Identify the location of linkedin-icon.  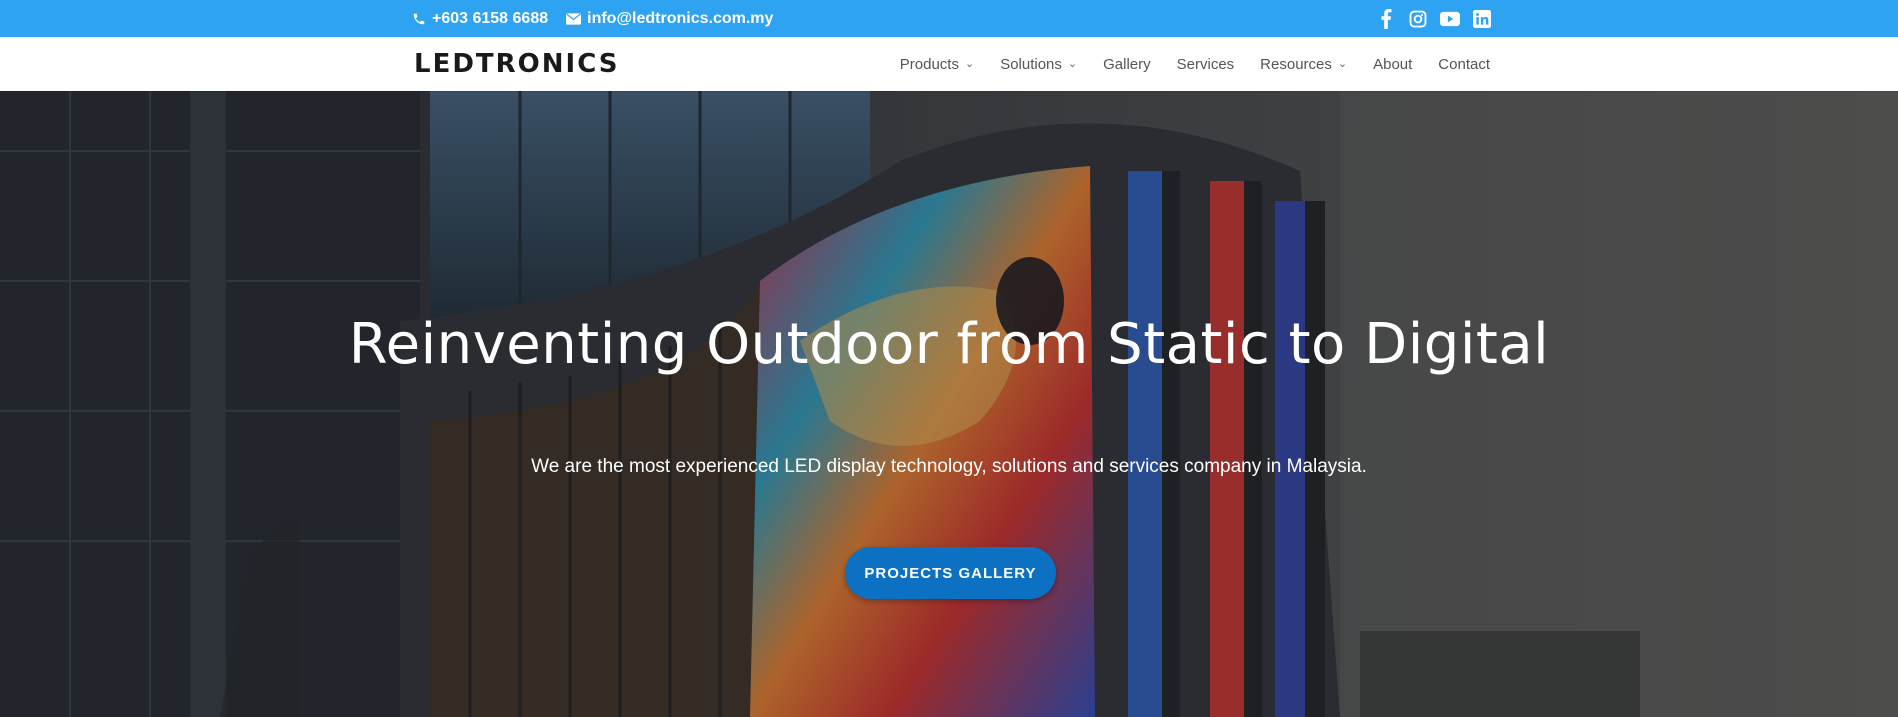
(1482, 19).